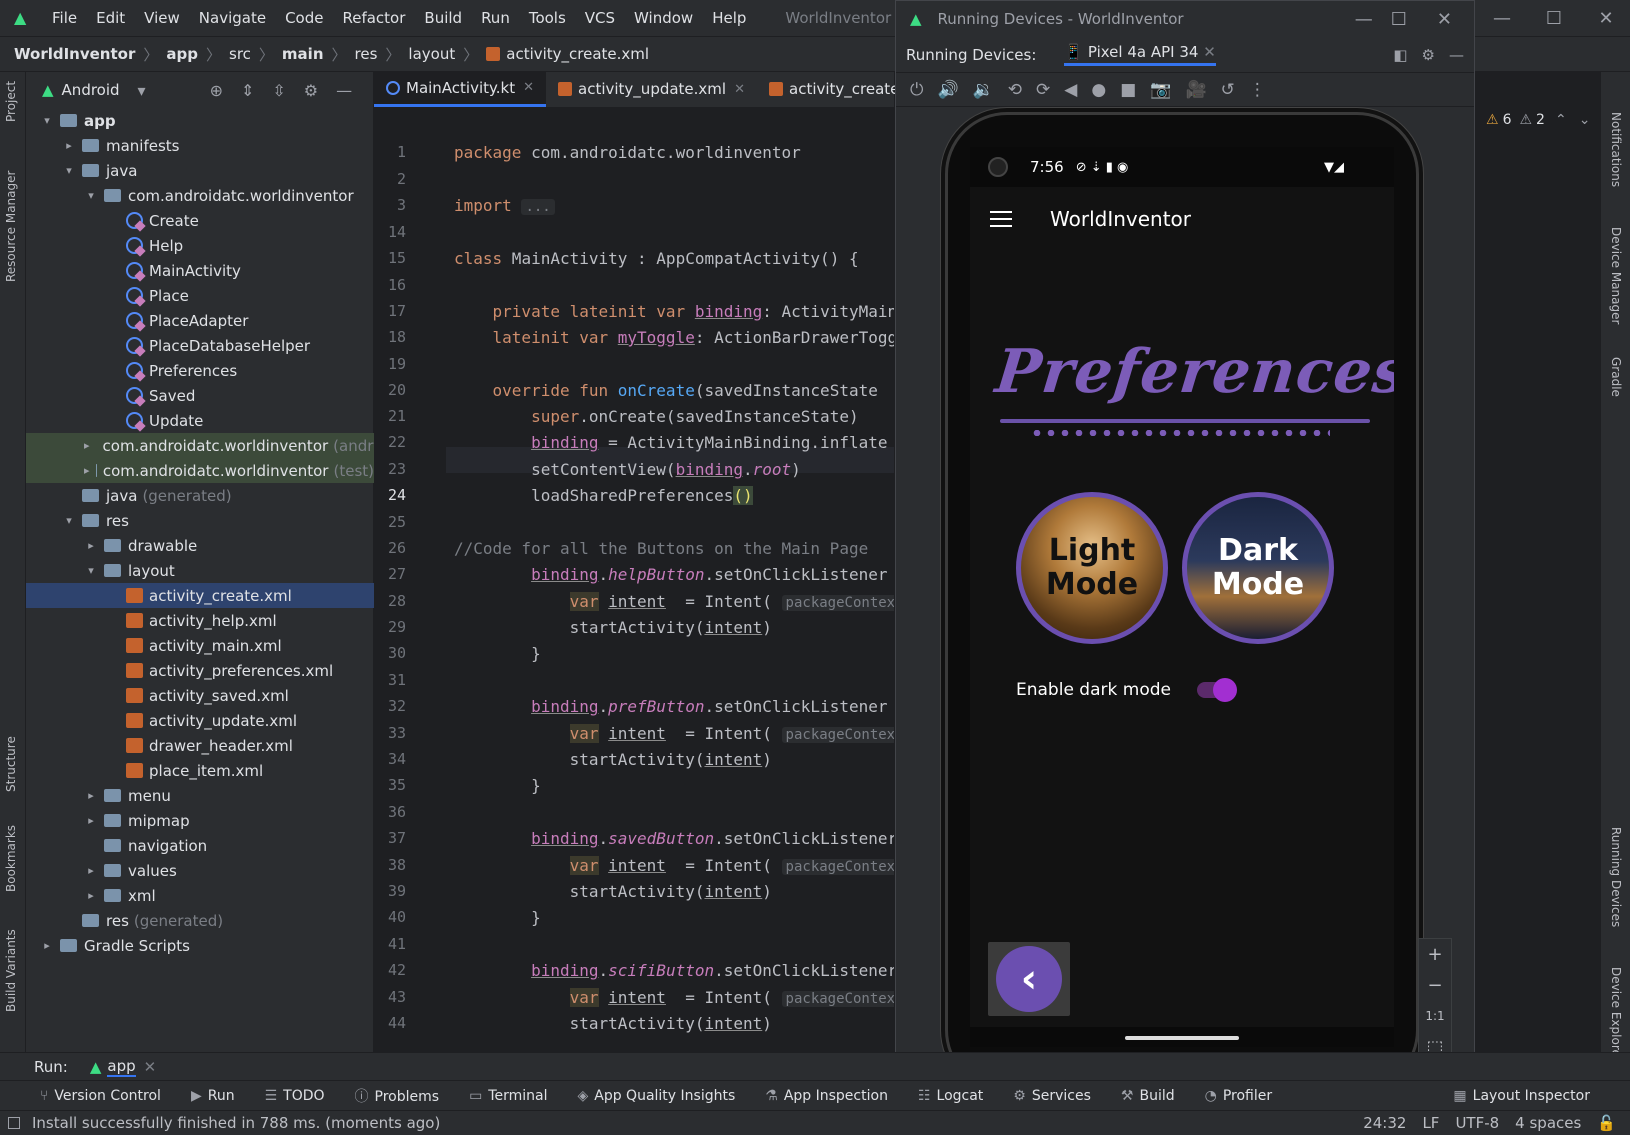  What do you see at coordinates (1585, 120) in the screenshot?
I see `chevron-down-icon: ⌄` at bounding box center [1585, 120].